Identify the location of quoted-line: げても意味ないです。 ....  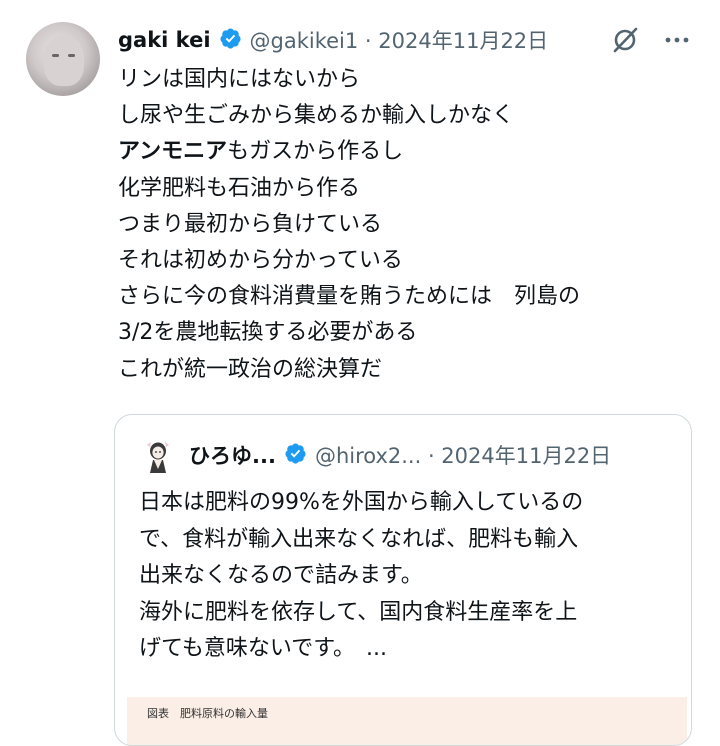
(263, 648).